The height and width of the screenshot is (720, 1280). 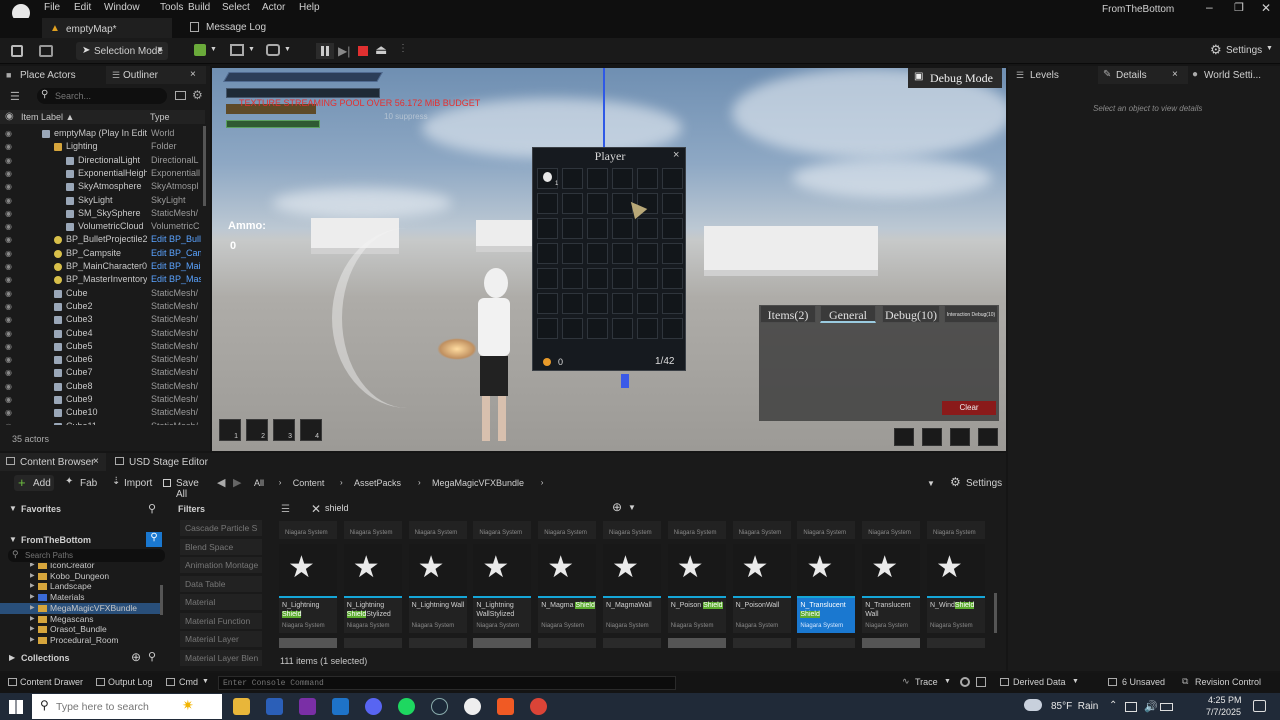 What do you see at coordinates (102, 146) in the screenshot?
I see `outliner-row: ◉ Lighting Folder` at bounding box center [102, 146].